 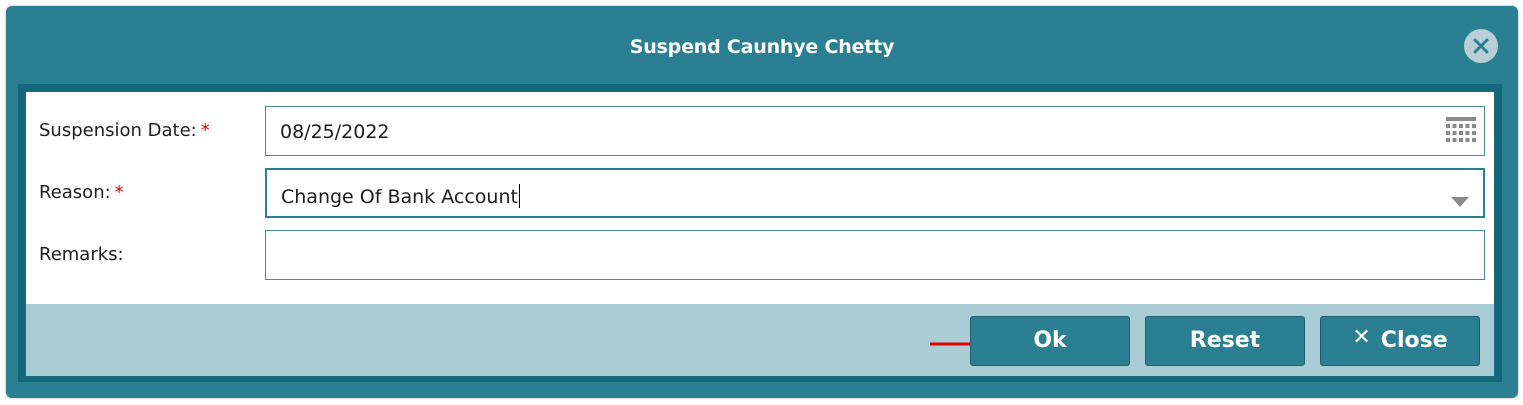 I want to click on reset-button-label: Reset, so click(x=1225, y=340).